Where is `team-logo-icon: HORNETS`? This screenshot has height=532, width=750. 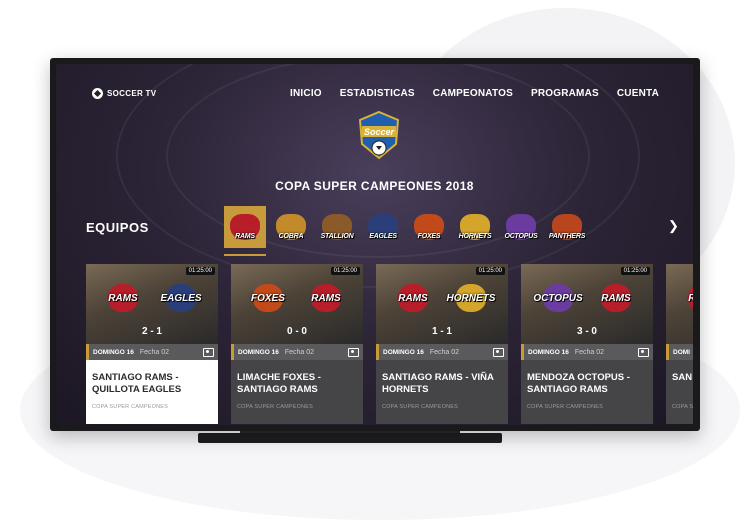 team-logo-icon: HORNETS is located at coordinates (475, 227).